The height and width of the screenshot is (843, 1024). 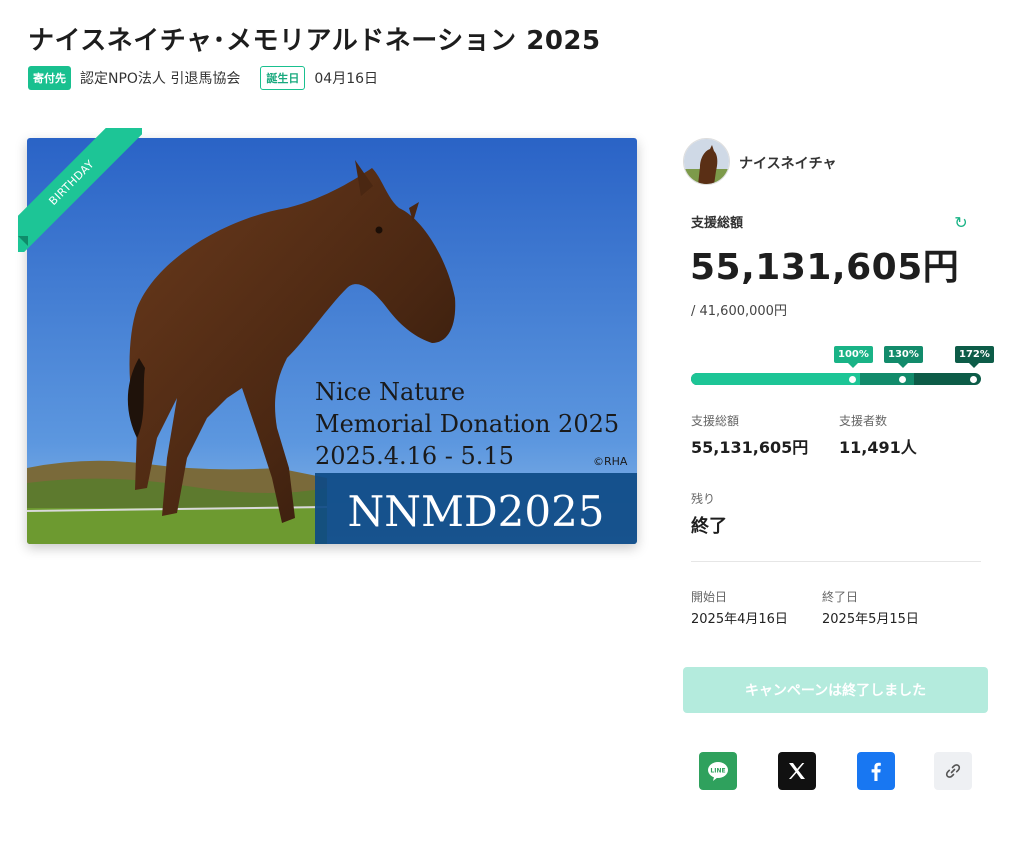 What do you see at coordinates (717, 223) in the screenshot?
I see `total-label: 支援総額` at bounding box center [717, 223].